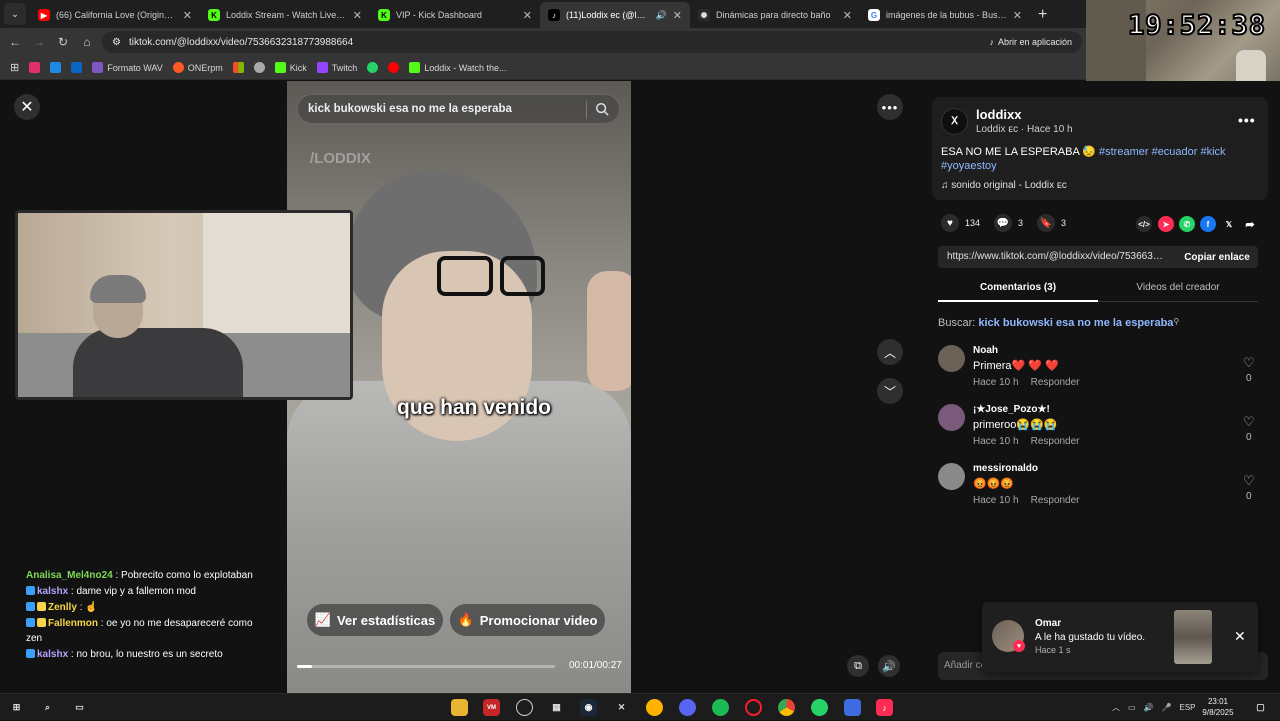  Describe the element at coordinates (79, 707) in the screenshot. I see `task-view-icon: ▭` at that location.